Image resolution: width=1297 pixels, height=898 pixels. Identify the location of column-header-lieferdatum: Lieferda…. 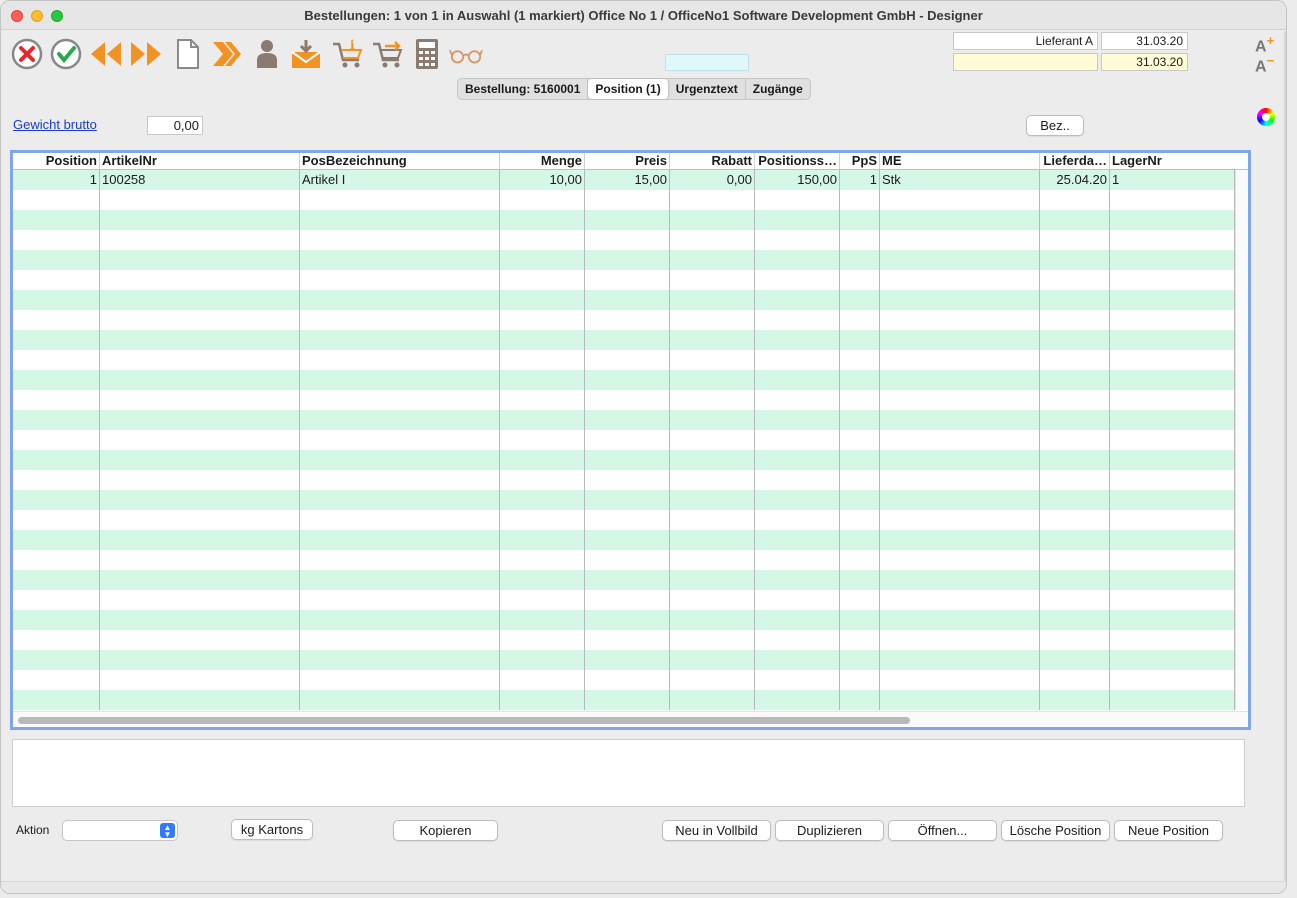
(1075, 161).